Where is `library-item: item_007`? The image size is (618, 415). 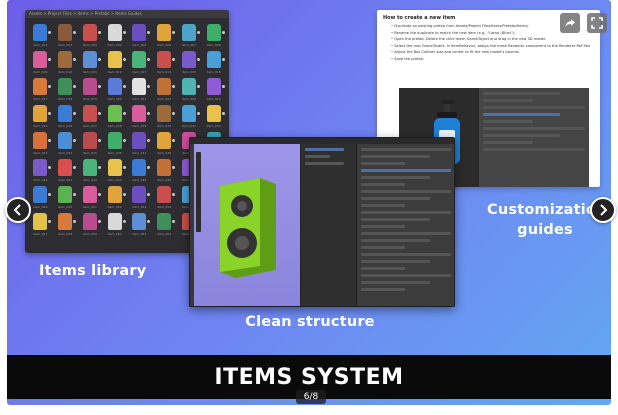
library-item: item_007 is located at coordinates (189, 35).